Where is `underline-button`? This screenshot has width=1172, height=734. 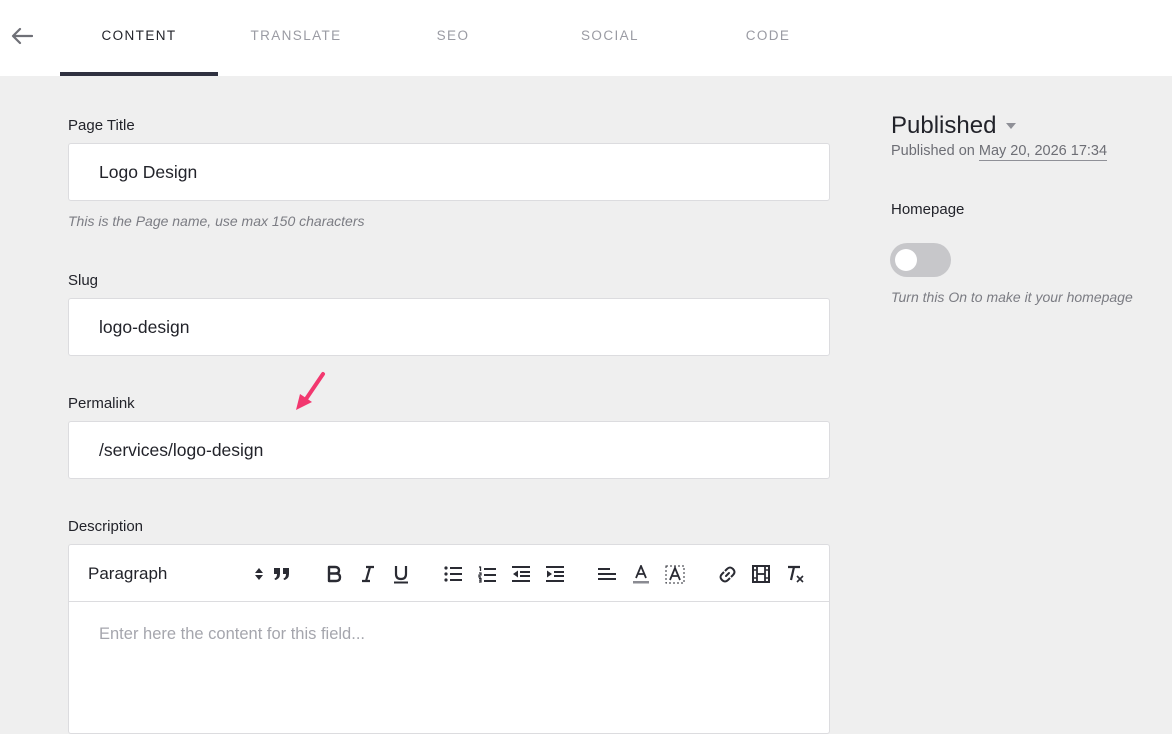 underline-button is located at coordinates (401, 574).